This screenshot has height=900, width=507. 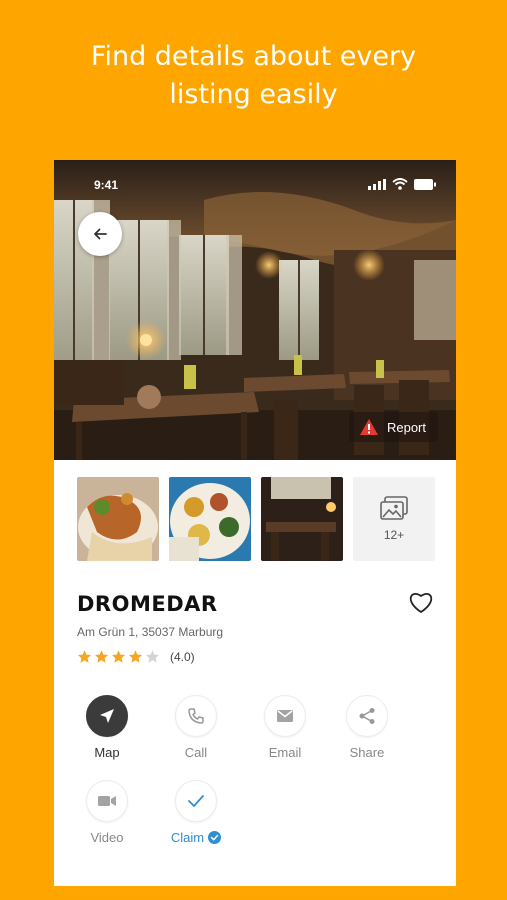 I want to click on verified-badge-icon, so click(x=215, y=837).